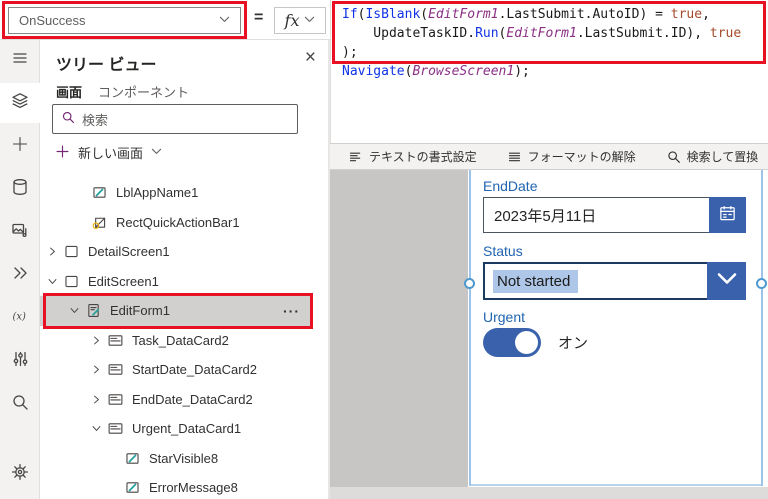  I want to click on fx-button: fx, so click(300, 20).